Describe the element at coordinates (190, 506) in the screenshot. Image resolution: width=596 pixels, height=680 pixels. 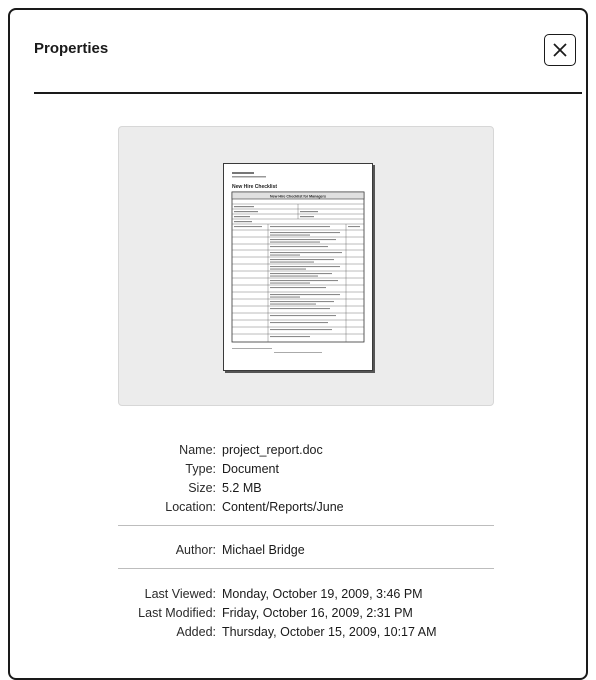
I see `location-label: Location:` at that location.